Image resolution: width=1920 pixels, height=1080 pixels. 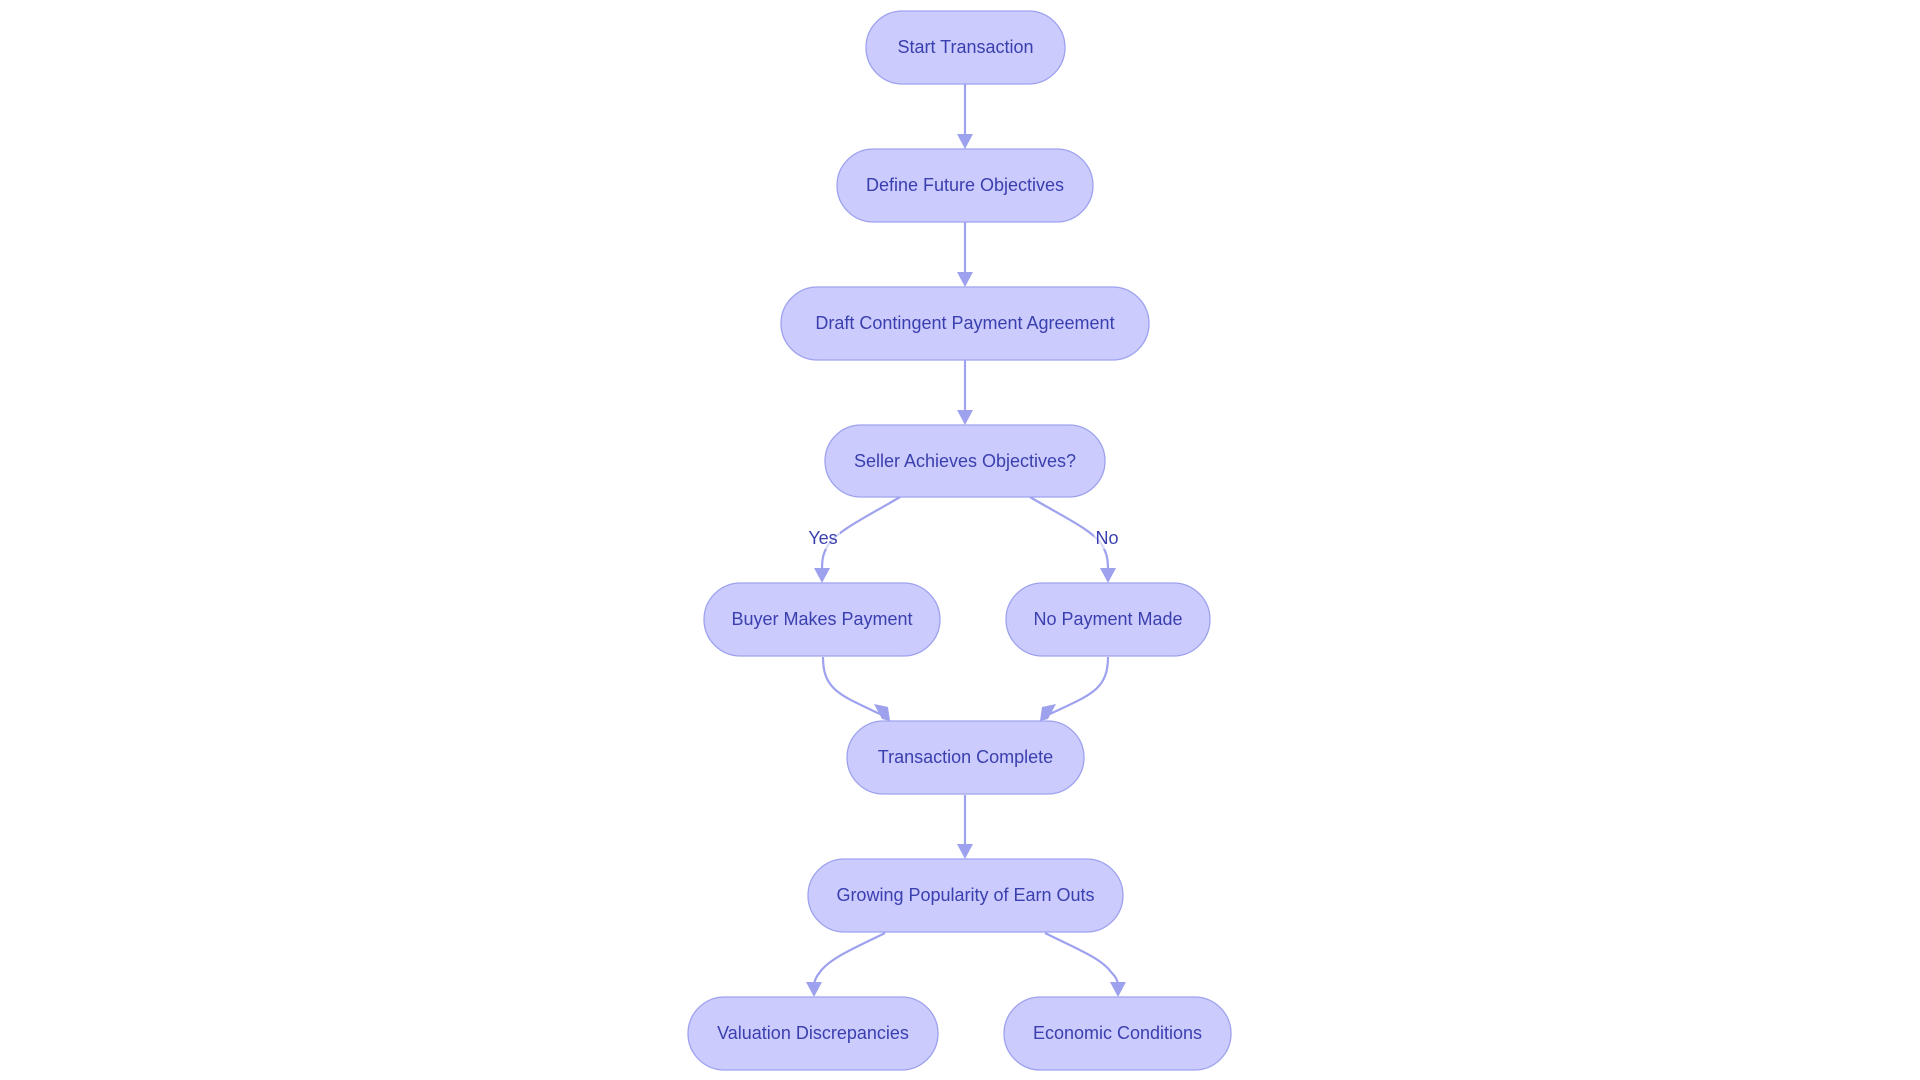 I want to click on node-valuation-discrepancies: Valuation Discrepancies, so click(x=813, y=1033).